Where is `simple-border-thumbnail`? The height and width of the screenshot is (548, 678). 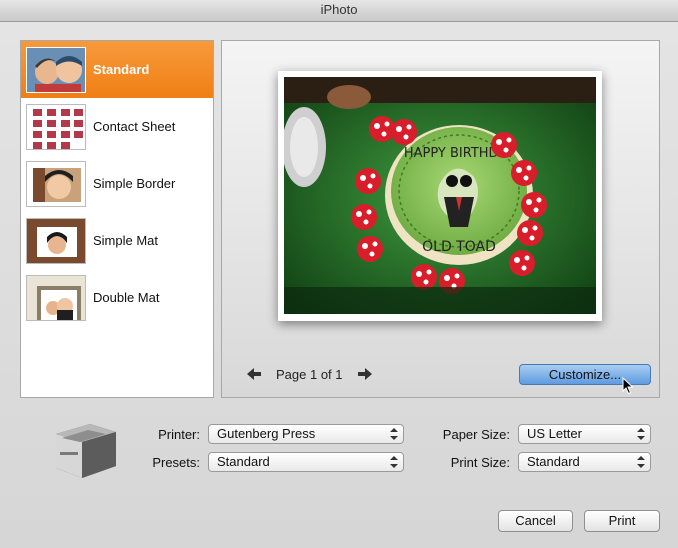 simple-border-thumbnail is located at coordinates (56, 183).